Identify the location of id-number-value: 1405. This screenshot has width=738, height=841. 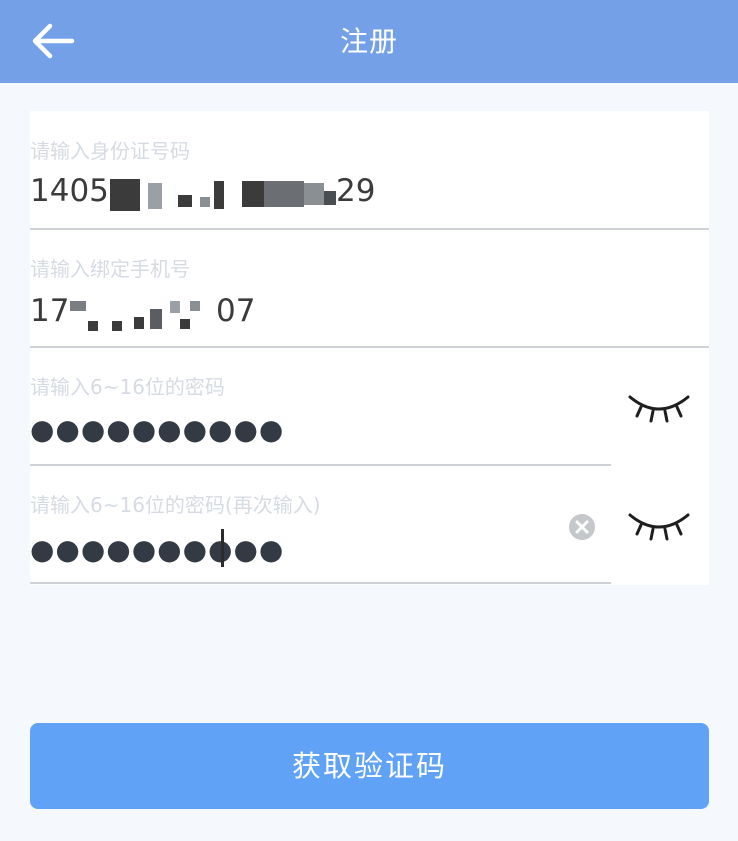
(69, 191).